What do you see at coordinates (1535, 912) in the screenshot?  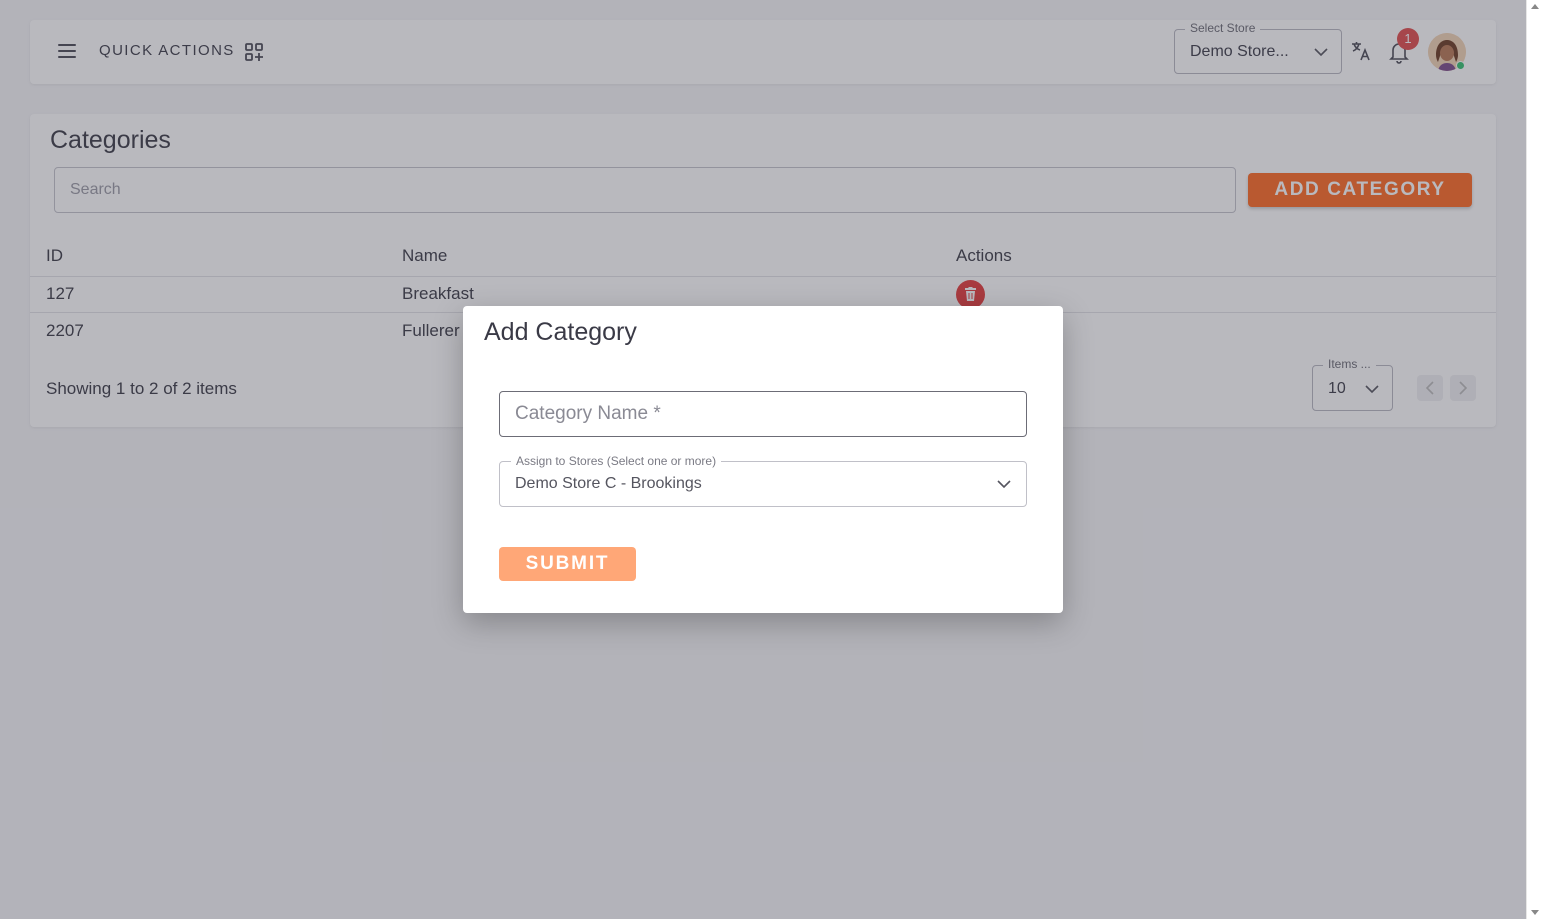 I see `scroll-down-arrow` at bounding box center [1535, 912].